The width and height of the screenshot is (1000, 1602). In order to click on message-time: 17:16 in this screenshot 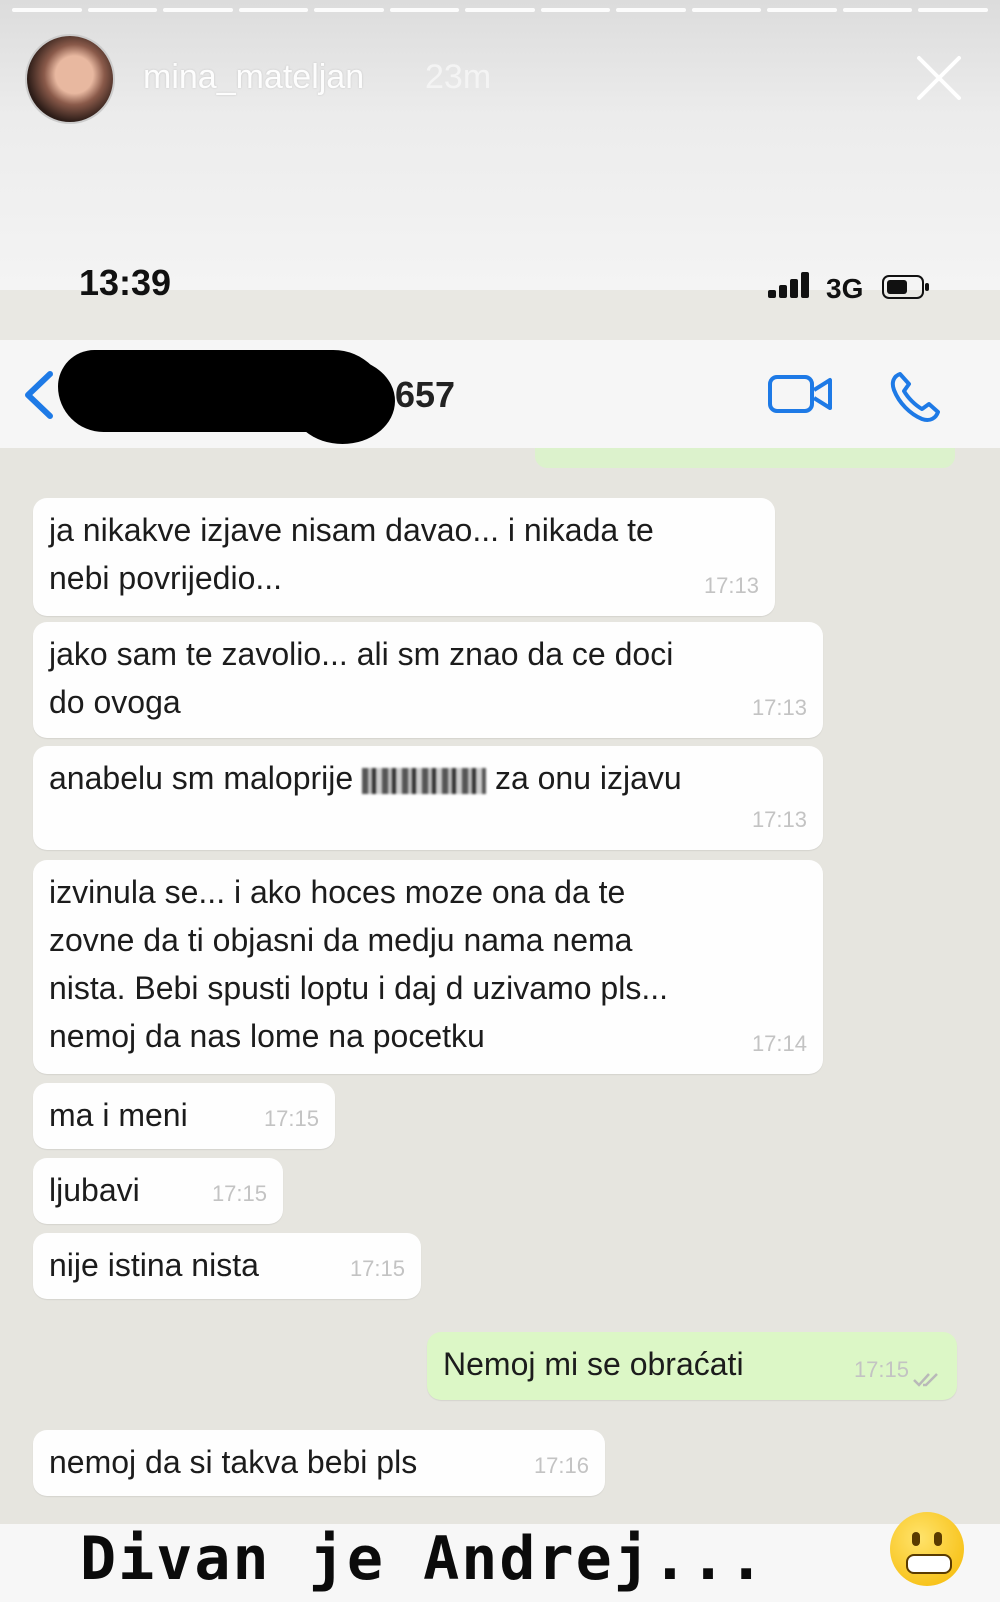, I will do `click(561, 1465)`.